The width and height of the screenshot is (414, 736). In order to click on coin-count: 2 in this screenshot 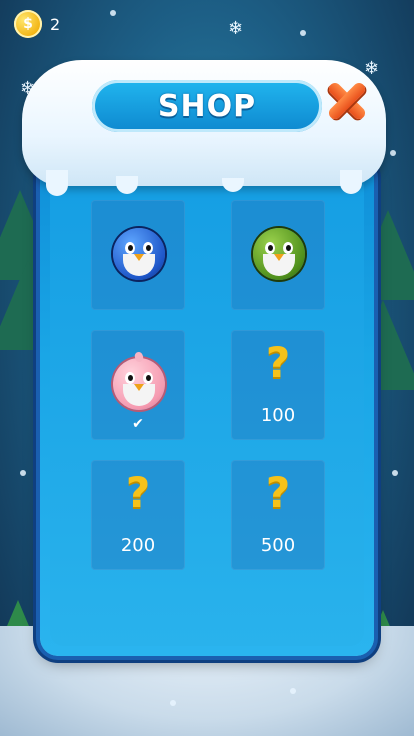, I will do `click(55, 24)`.